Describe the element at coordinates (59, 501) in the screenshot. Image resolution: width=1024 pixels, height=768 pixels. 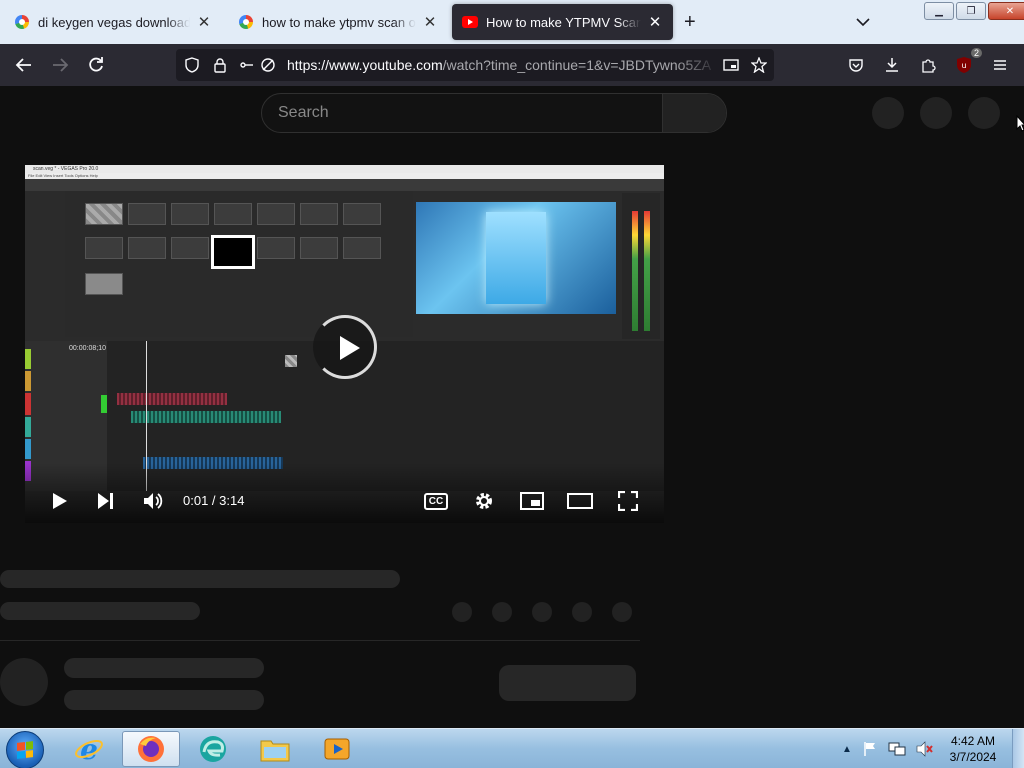
I see `play-icon` at that location.